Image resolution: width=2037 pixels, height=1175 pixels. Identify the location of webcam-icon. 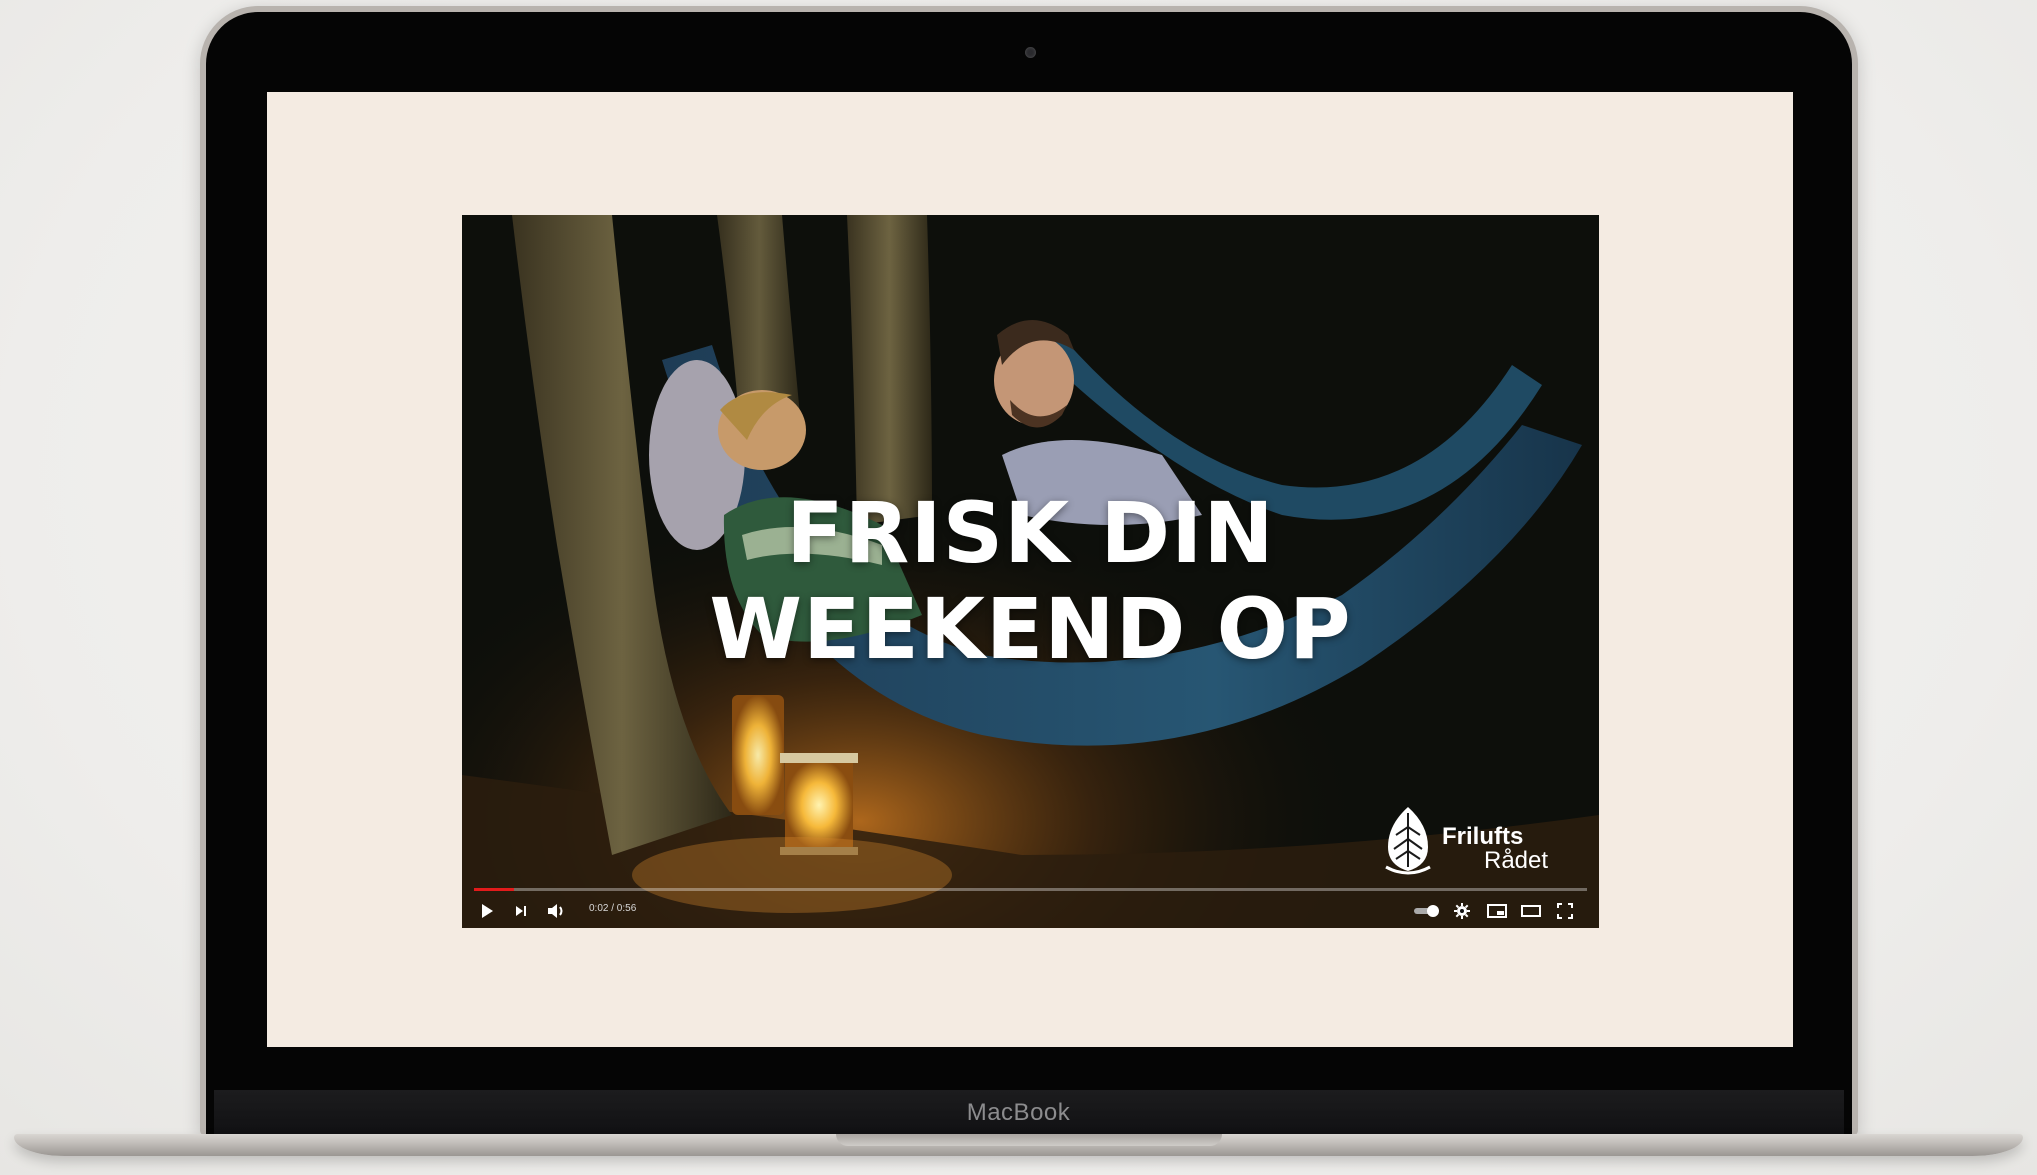
(1030, 52).